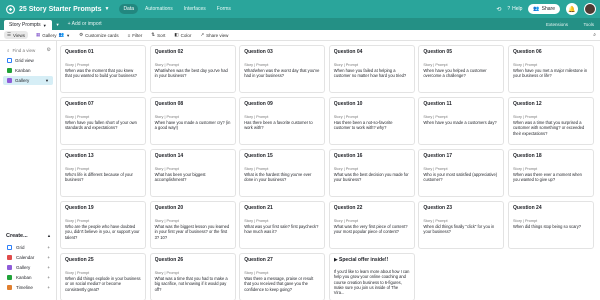 The width and height of the screenshot is (600, 300). Describe the element at coordinates (588, 24) in the screenshot. I see `tools-button: Tools` at that location.